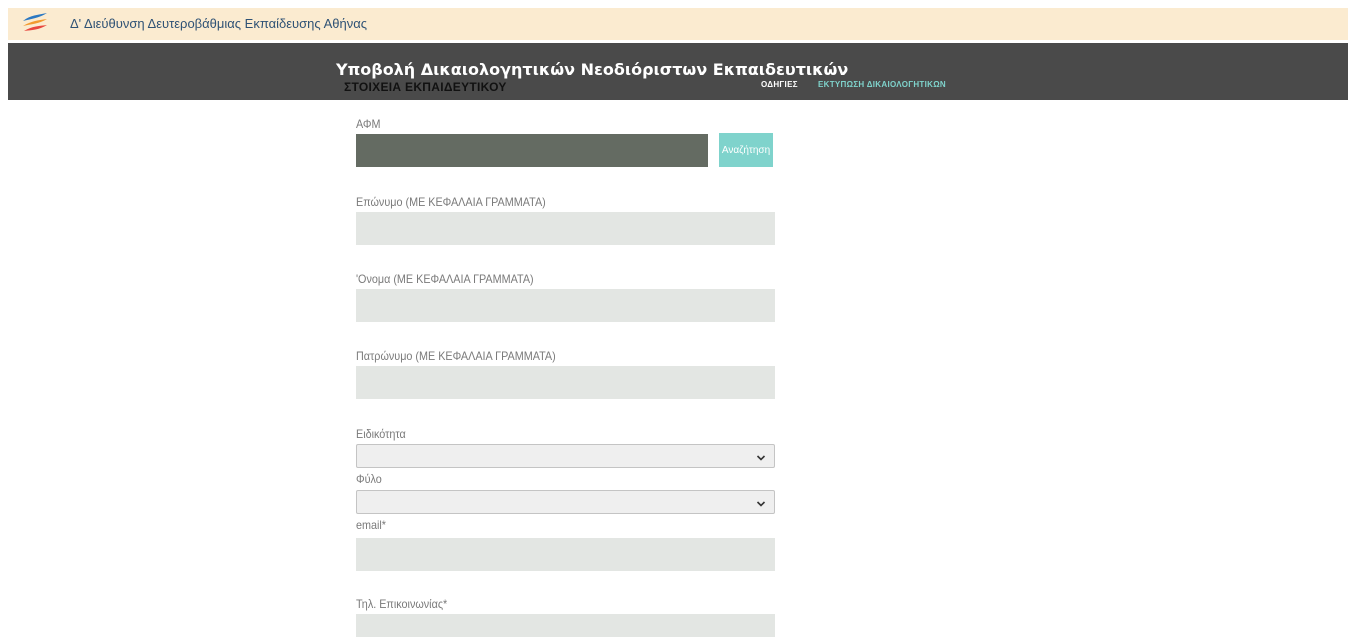 This screenshot has width=1356, height=637. I want to click on phone-label: Τηλ. Επικοινωνίας*, so click(402, 604).